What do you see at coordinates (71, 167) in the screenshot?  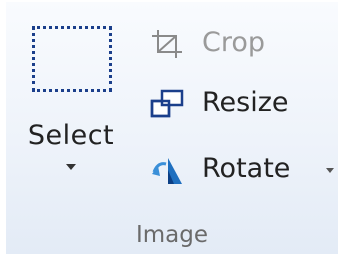 I see `select-dropdown-arrow-icon` at bounding box center [71, 167].